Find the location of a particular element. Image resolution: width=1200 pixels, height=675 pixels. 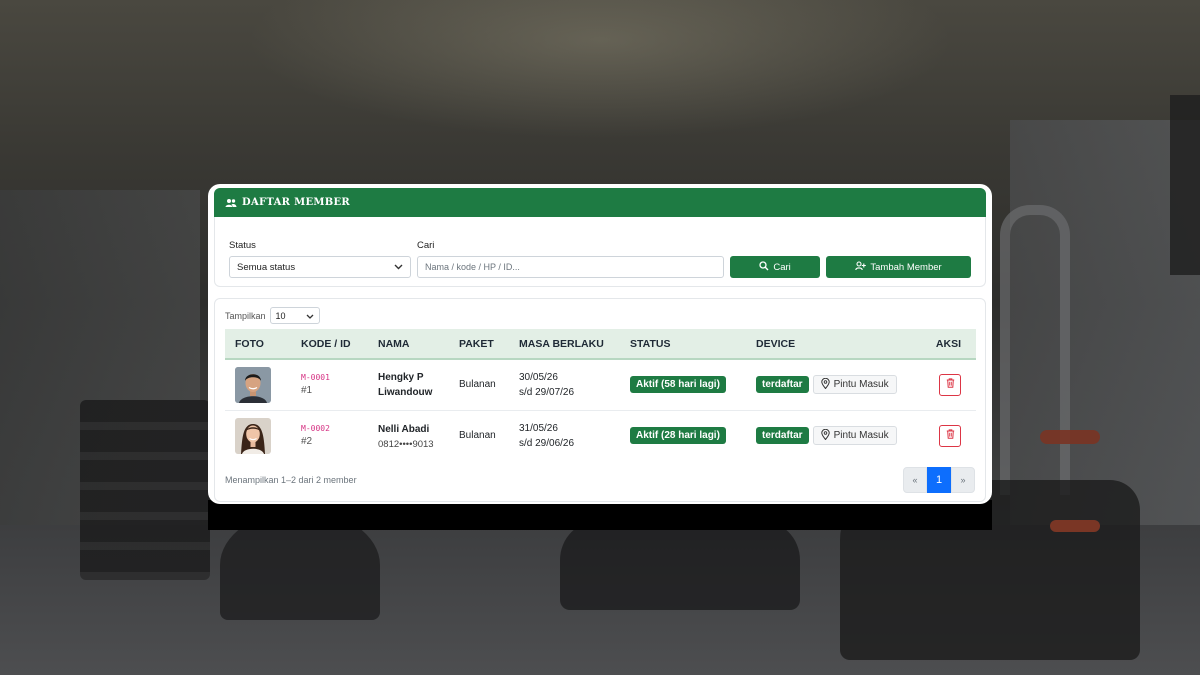

users-icon is located at coordinates (231, 203).